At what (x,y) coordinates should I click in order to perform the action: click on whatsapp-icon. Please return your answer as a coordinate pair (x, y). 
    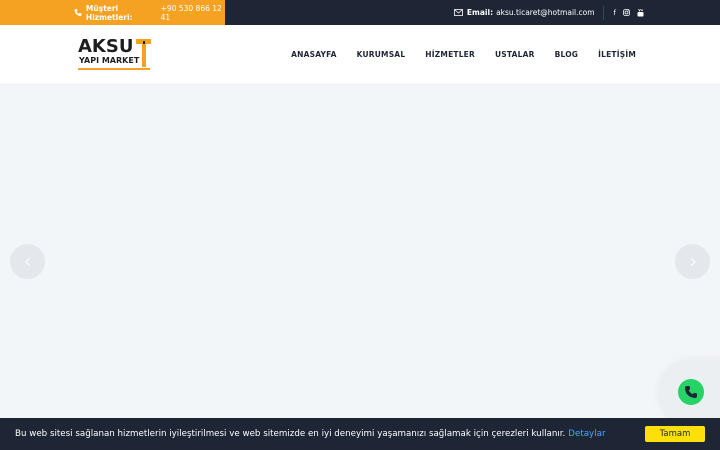
    Looking at the image, I should click on (691, 392).